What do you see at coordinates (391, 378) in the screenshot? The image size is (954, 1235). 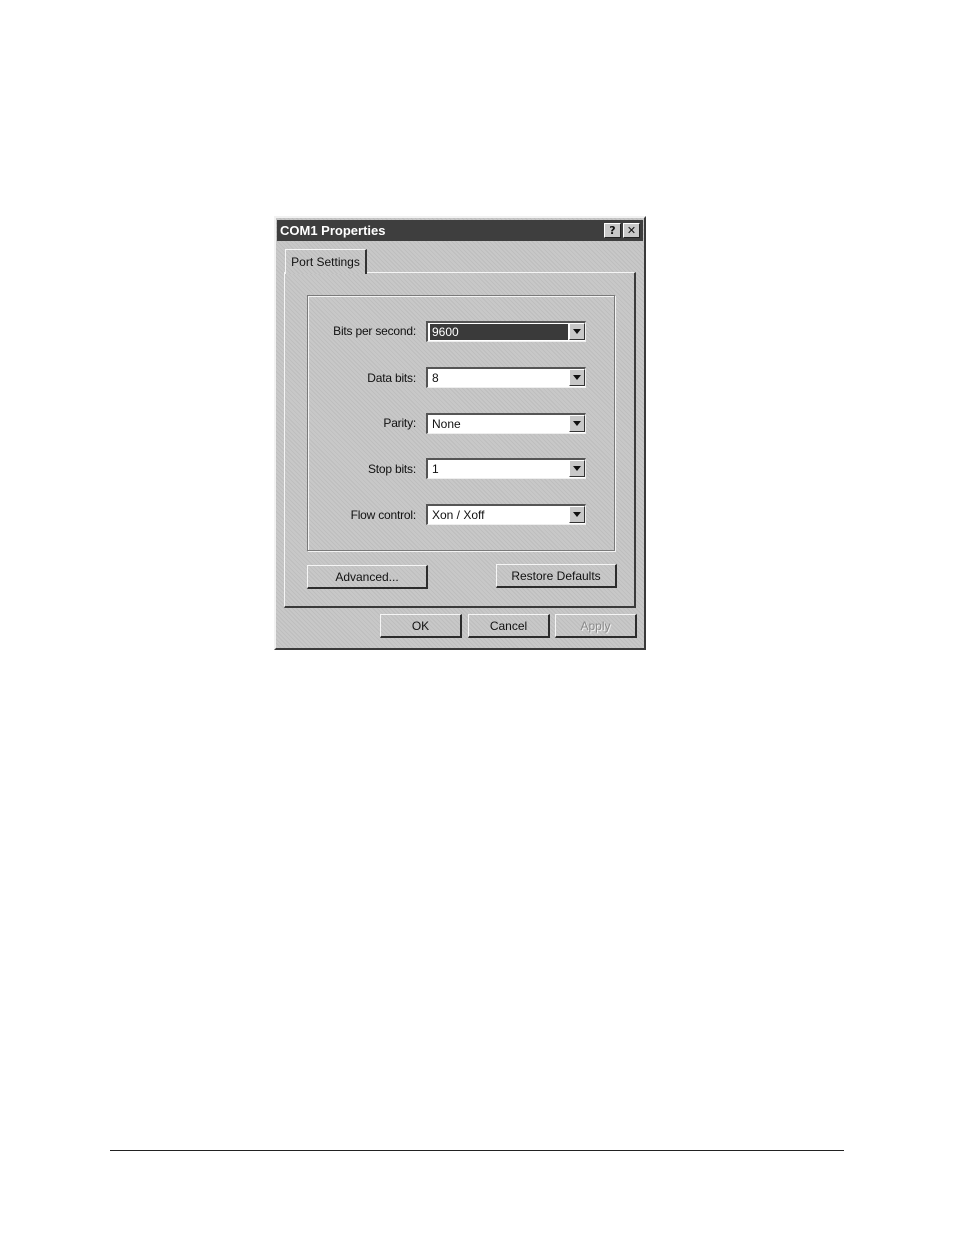 I see `data-bits-label: Data bits:` at bounding box center [391, 378].